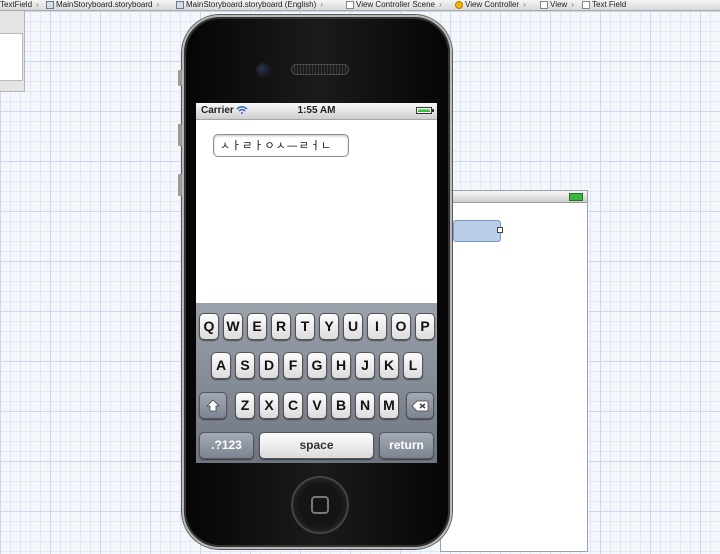  I want to click on return-key: return, so click(406, 445).